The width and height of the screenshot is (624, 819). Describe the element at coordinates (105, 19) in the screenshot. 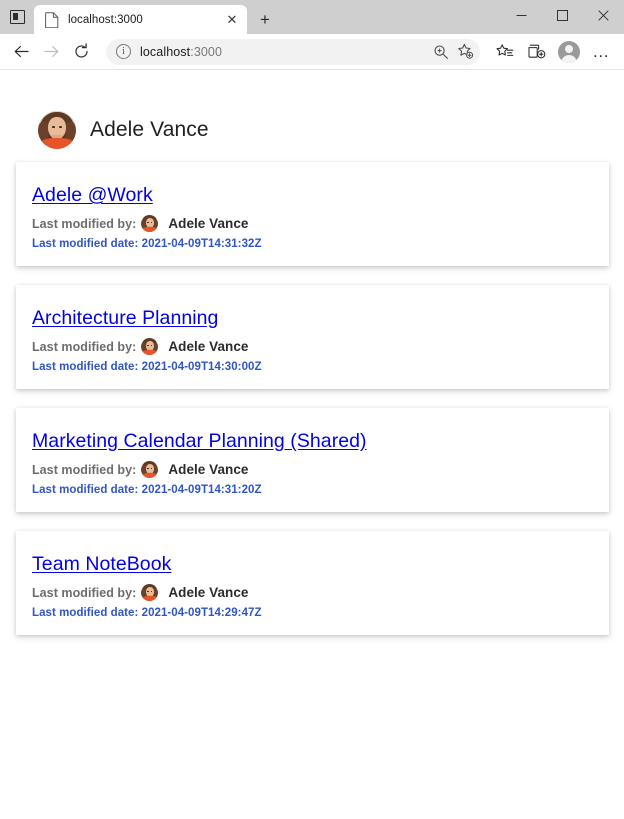

I see `tab-title: localhost:3000` at that location.